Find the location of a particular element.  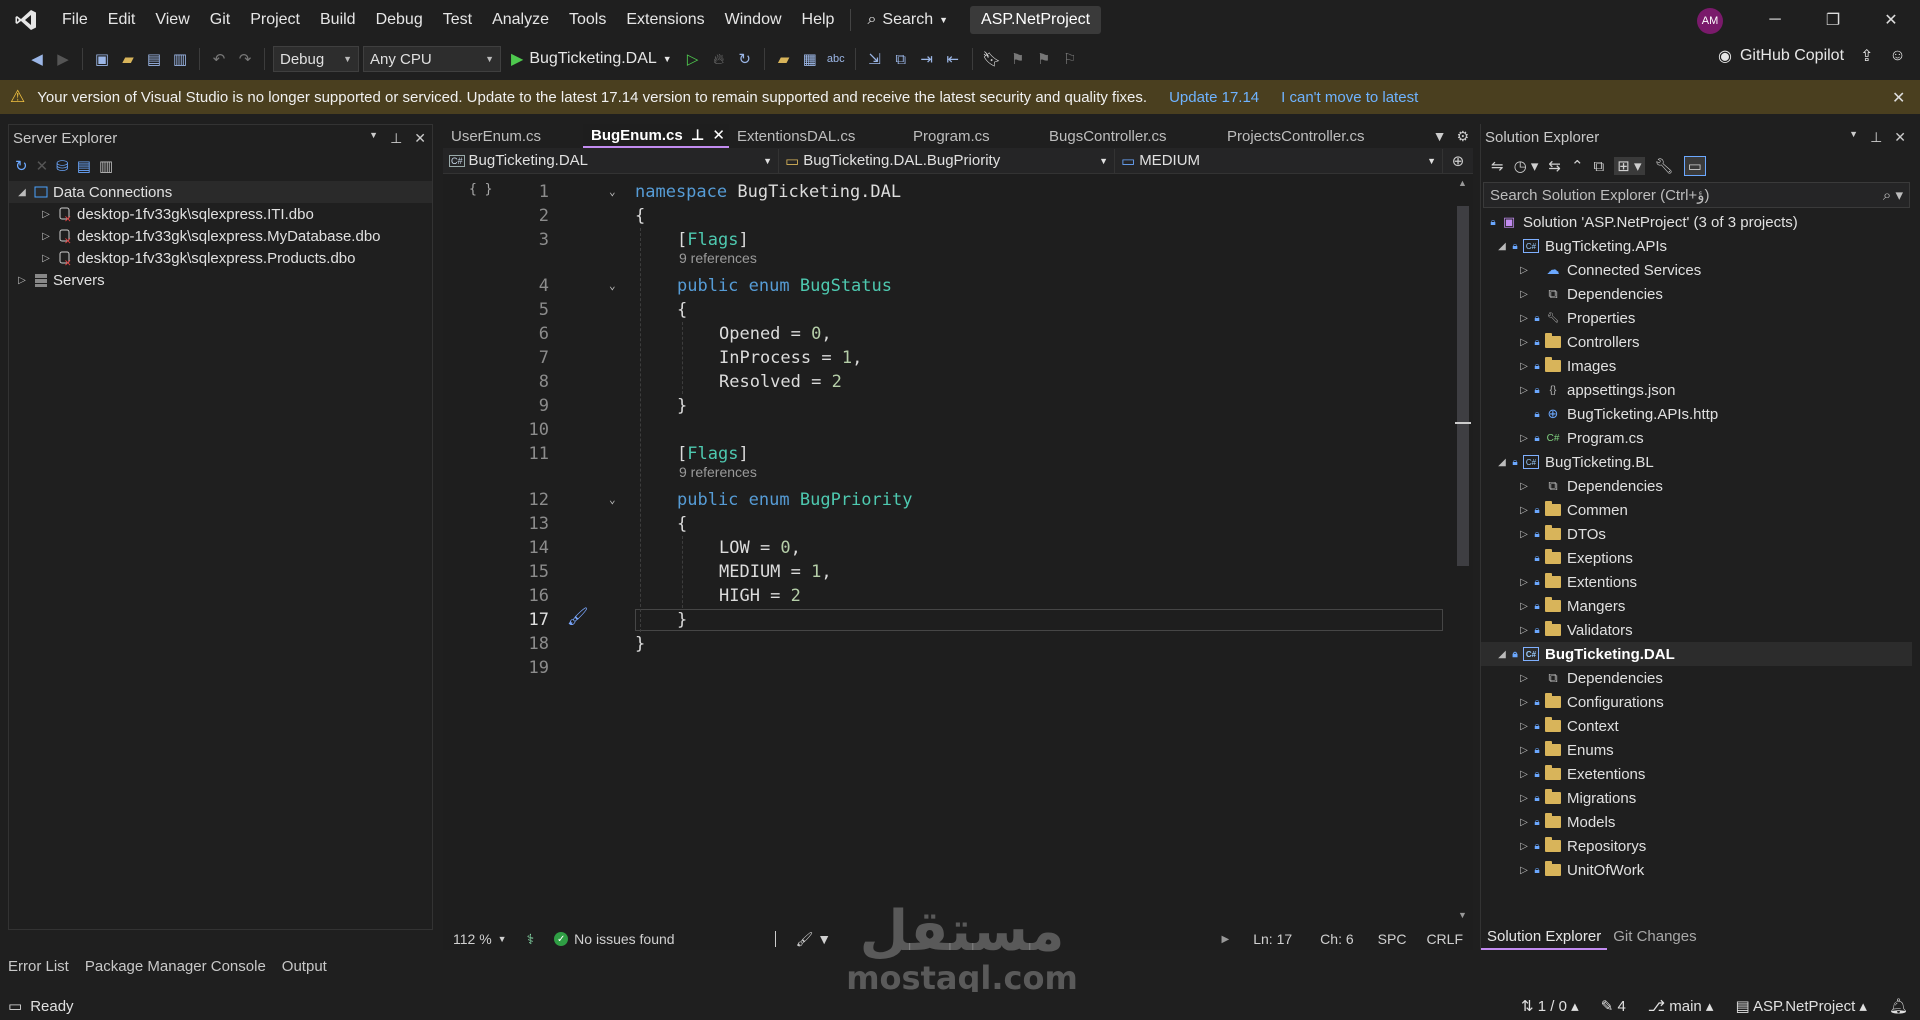

issues-indicator: ✓ No issues found is located at coordinates (614, 939).